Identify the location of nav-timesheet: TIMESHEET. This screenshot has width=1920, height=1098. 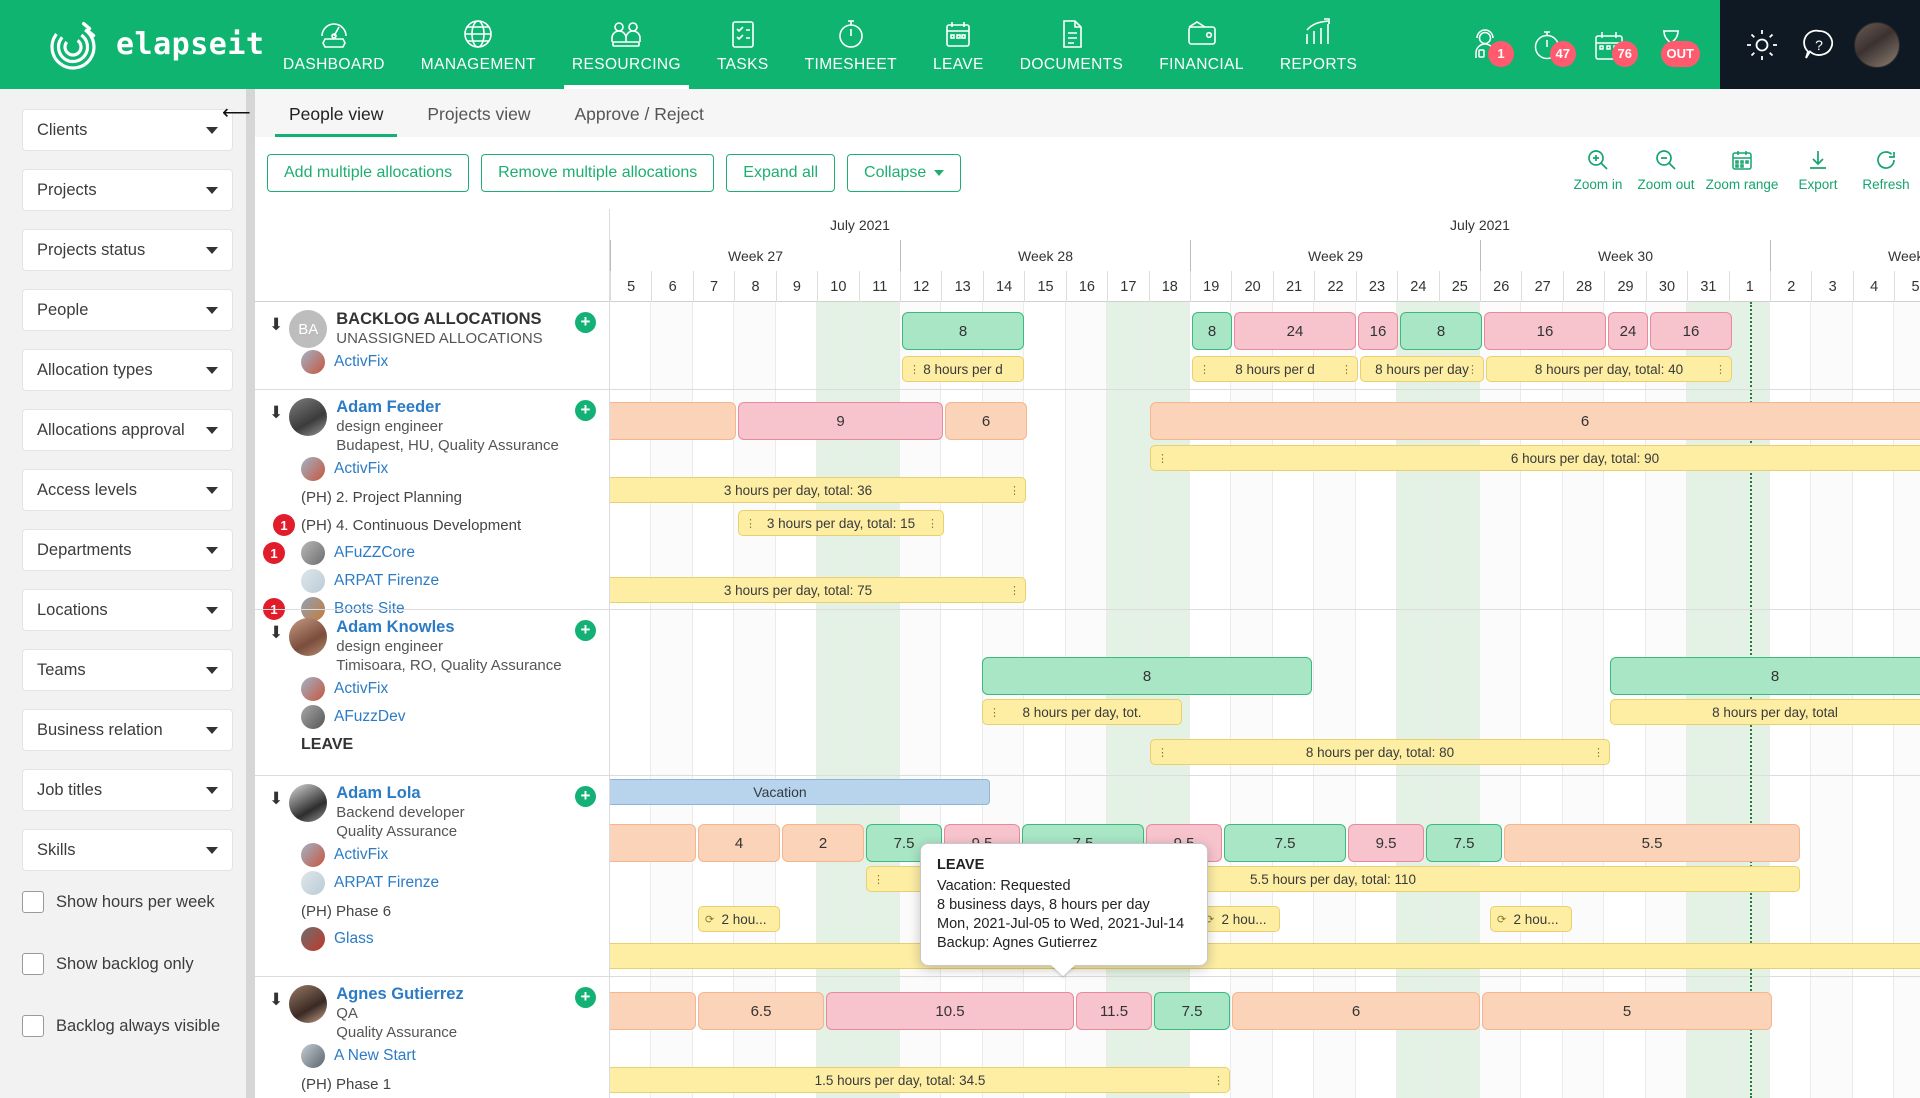
(851, 44).